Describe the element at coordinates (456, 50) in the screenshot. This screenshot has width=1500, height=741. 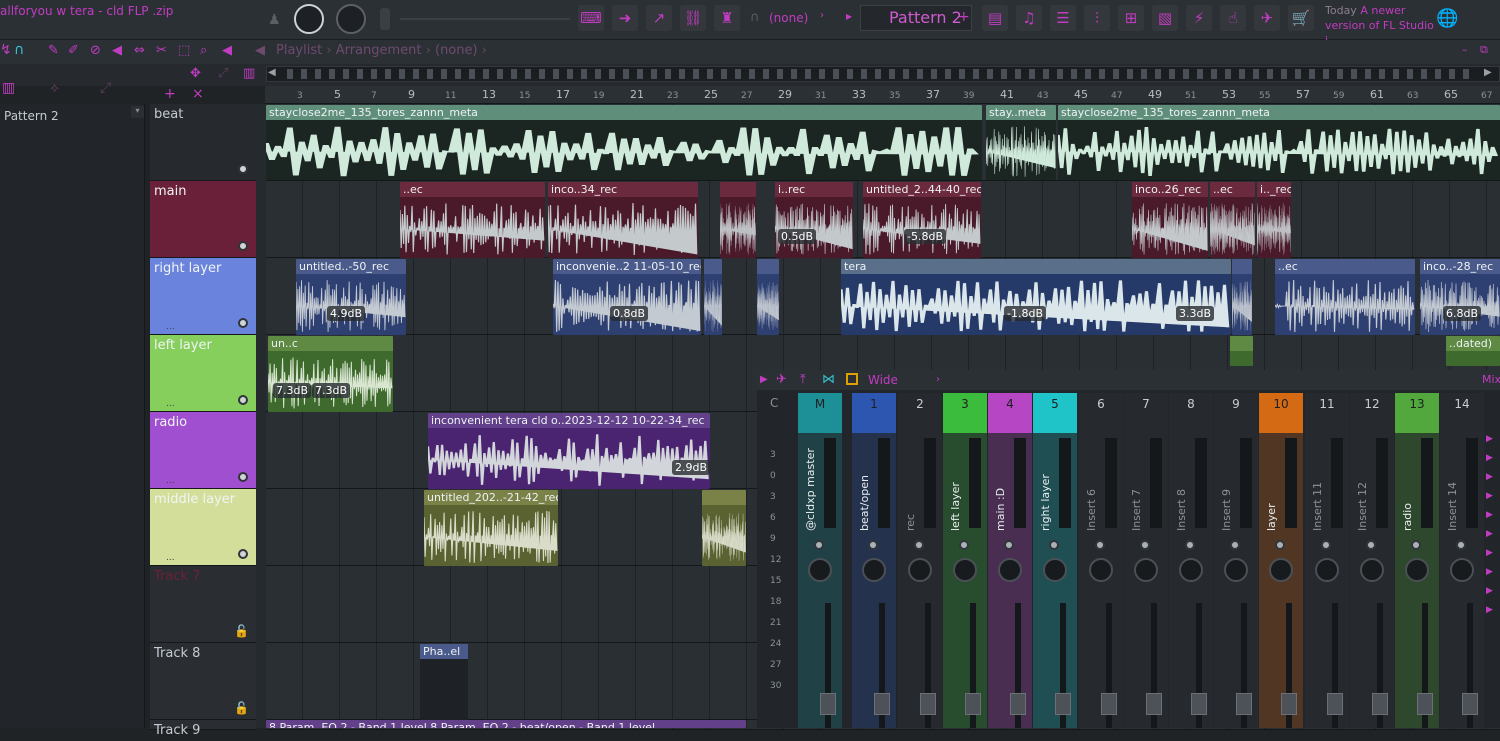
I see `breadcrumb-clip: (none)` at that location.